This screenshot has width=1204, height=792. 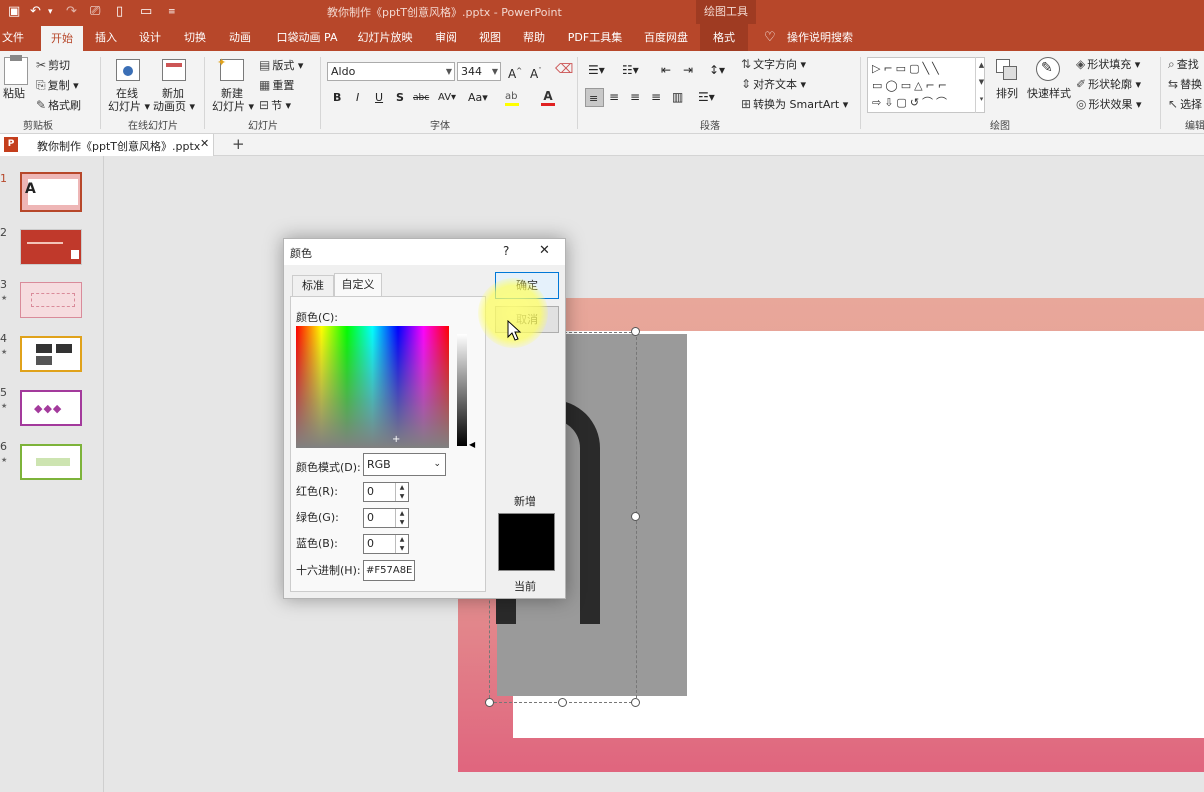 What do you see at coordinates (14, 12) in the screenshot?
I see `save-icon: ▣` at bounding box center [14, 12].